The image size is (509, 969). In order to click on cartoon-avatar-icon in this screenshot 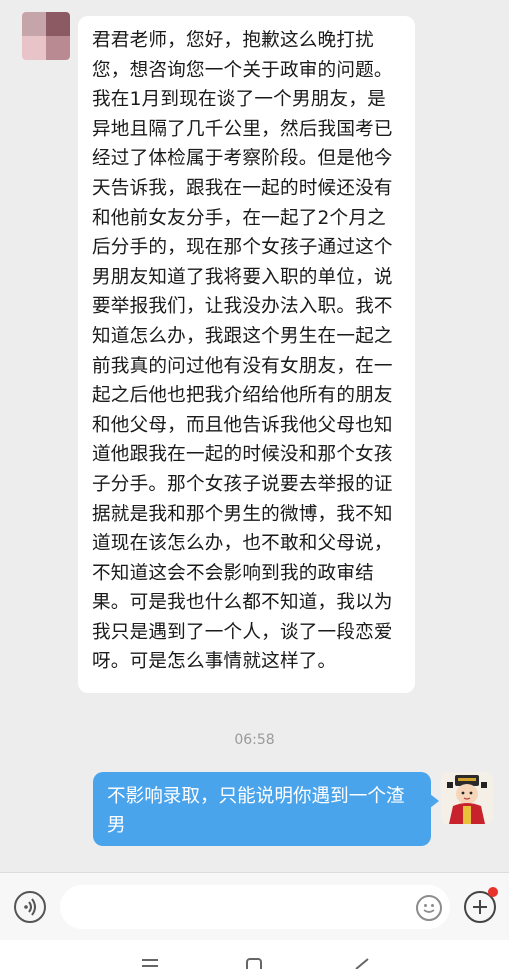, I will do `click(467, 798)`.